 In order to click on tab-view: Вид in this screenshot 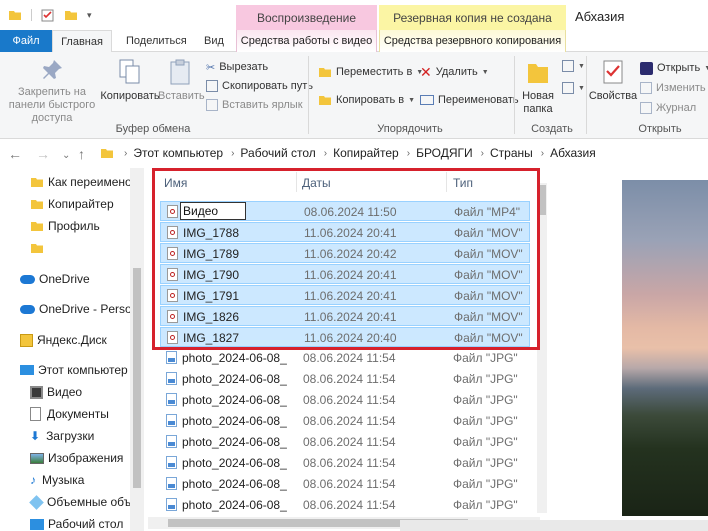, I will do `click(214, 41)`.